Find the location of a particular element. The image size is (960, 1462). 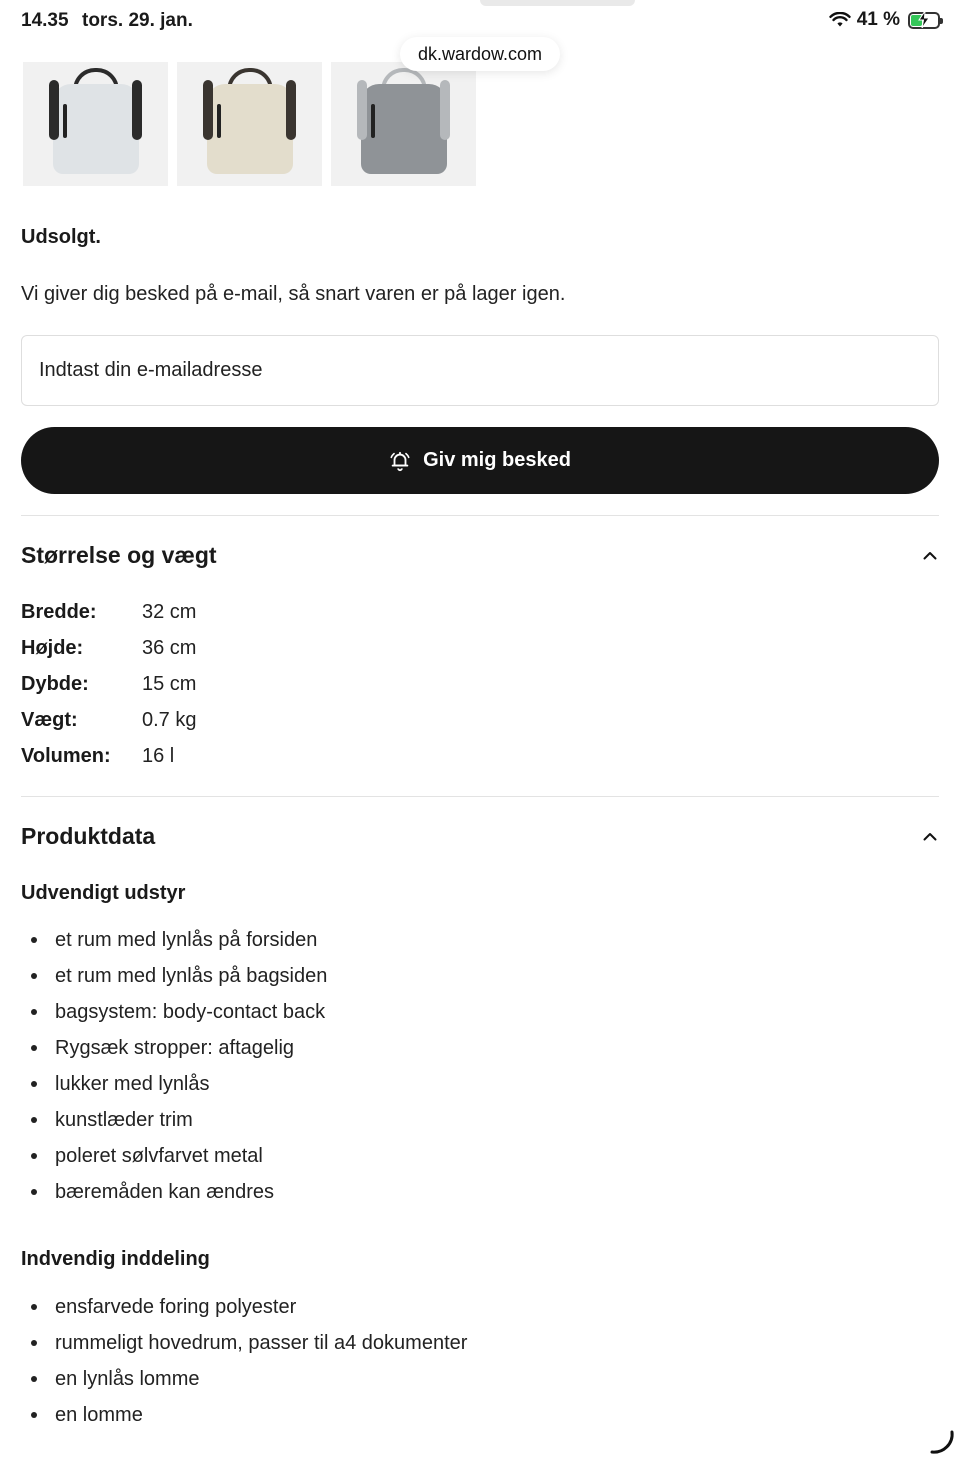

status-indicators: 41 % is located at coordinates (885, 20).